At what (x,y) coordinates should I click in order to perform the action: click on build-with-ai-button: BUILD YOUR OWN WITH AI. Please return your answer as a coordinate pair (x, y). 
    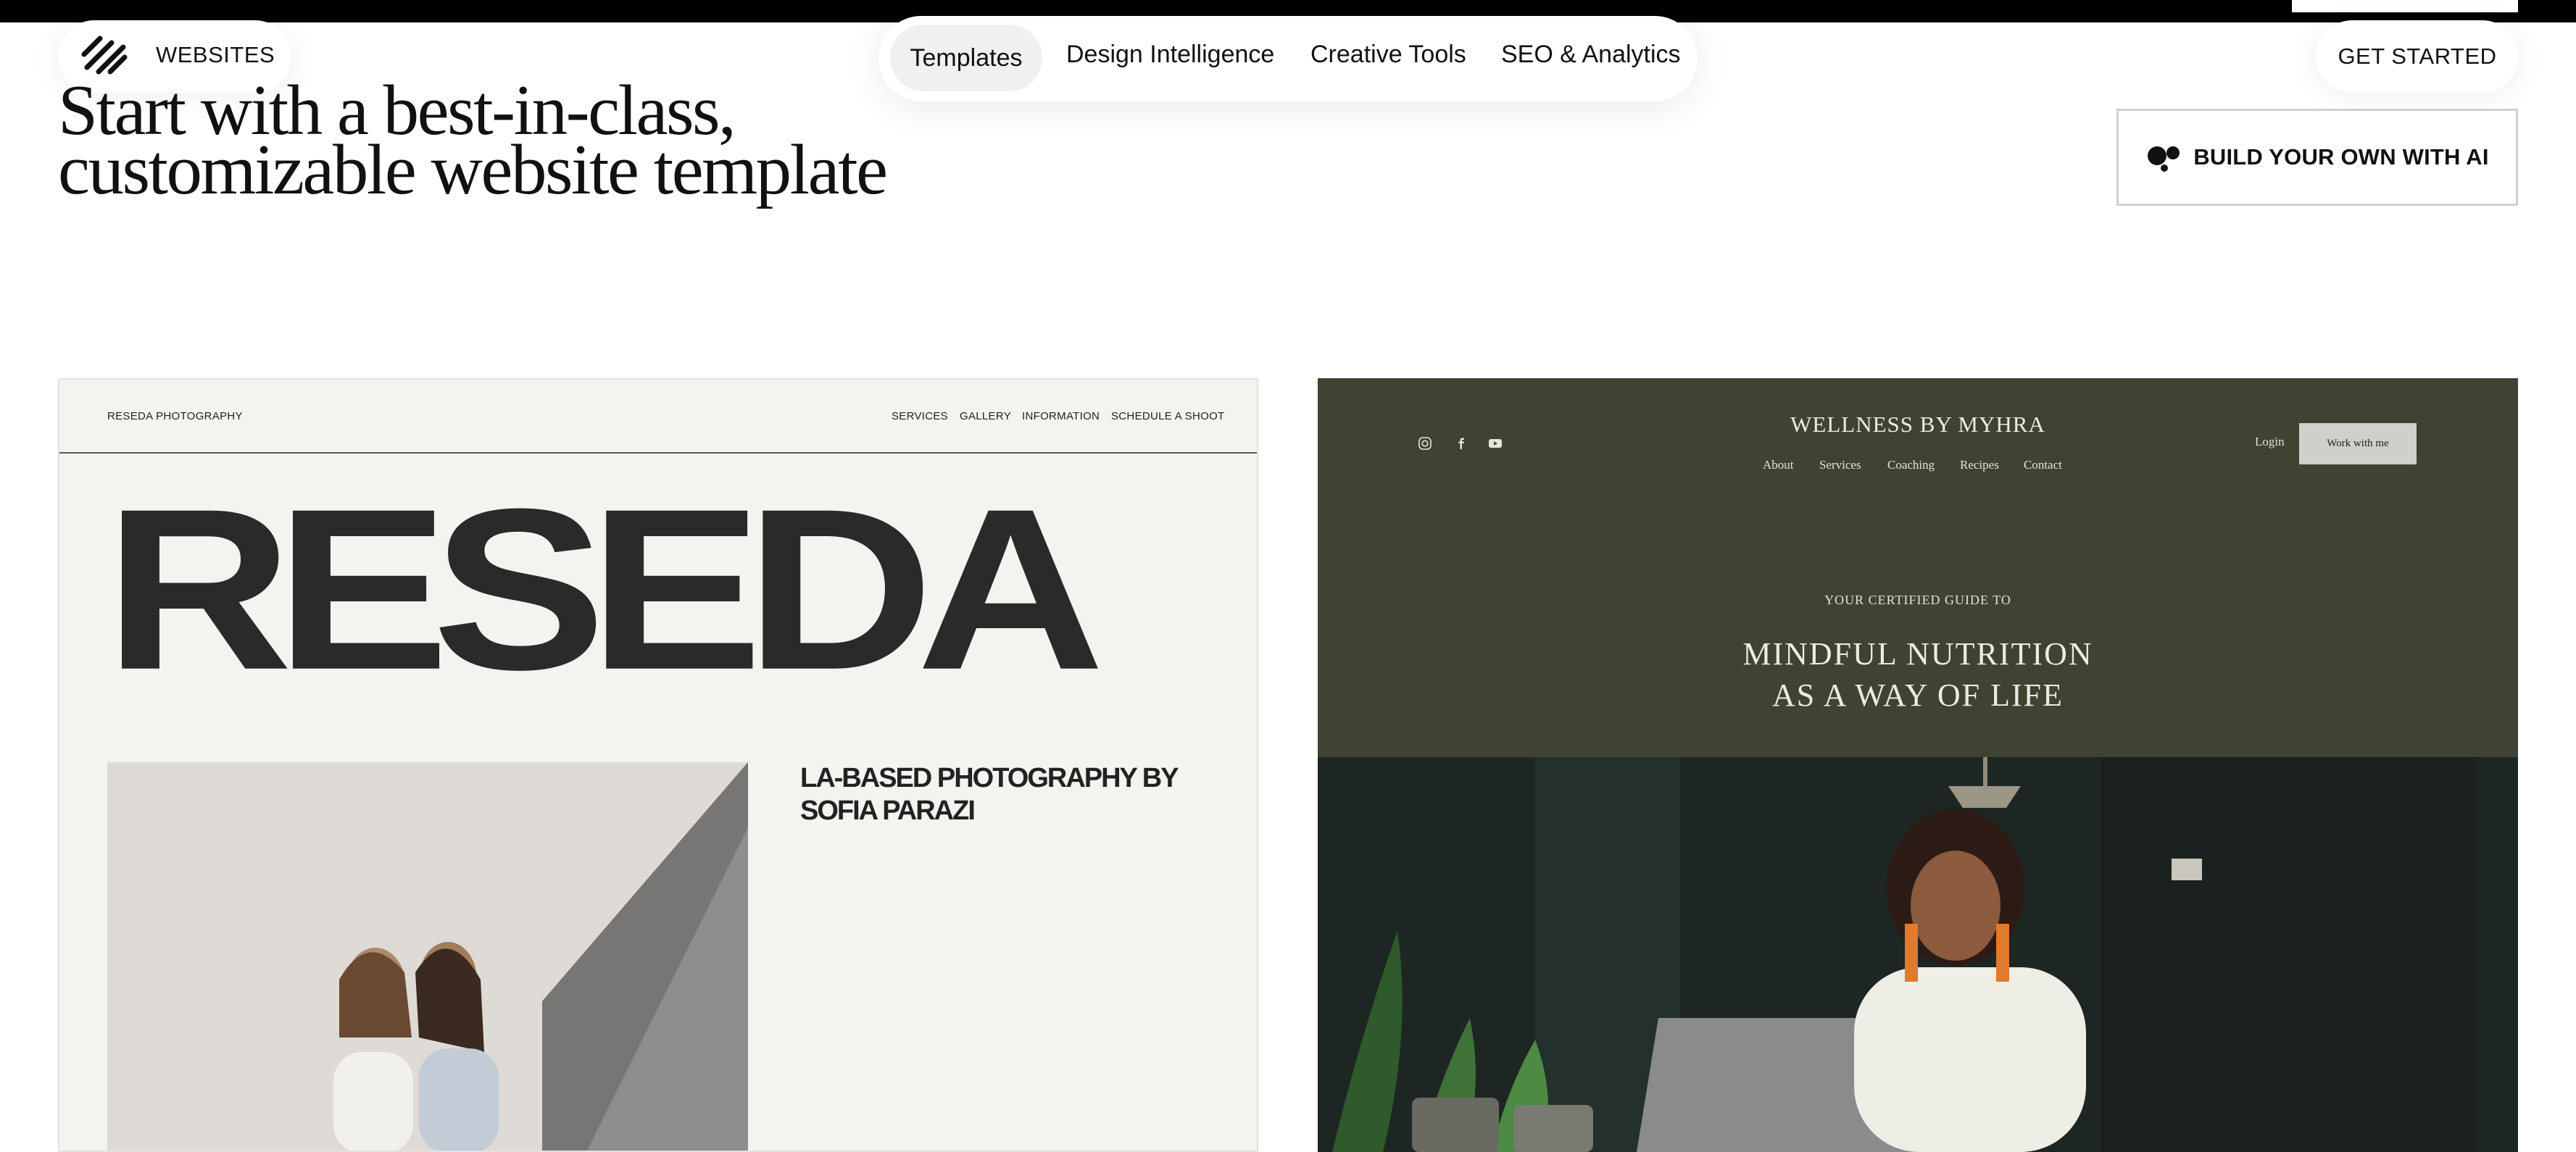
    Looking at the image, I should click on (2317, 157).